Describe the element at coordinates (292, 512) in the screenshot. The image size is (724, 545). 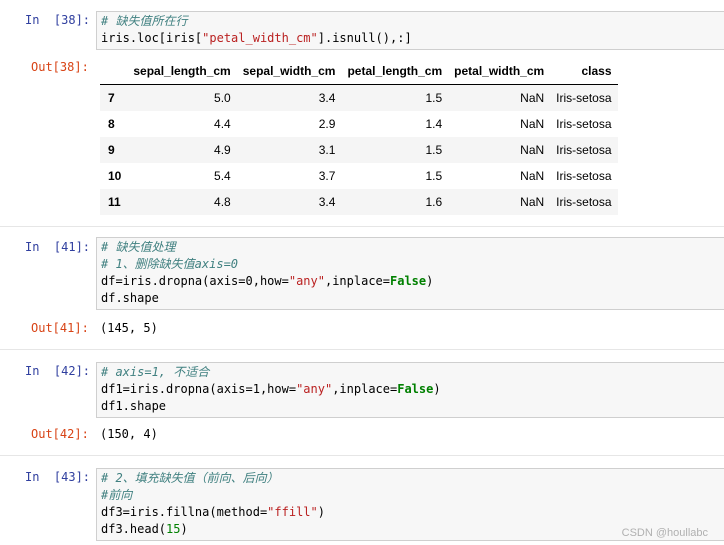
I see `code-token: "ffill"` at that location.